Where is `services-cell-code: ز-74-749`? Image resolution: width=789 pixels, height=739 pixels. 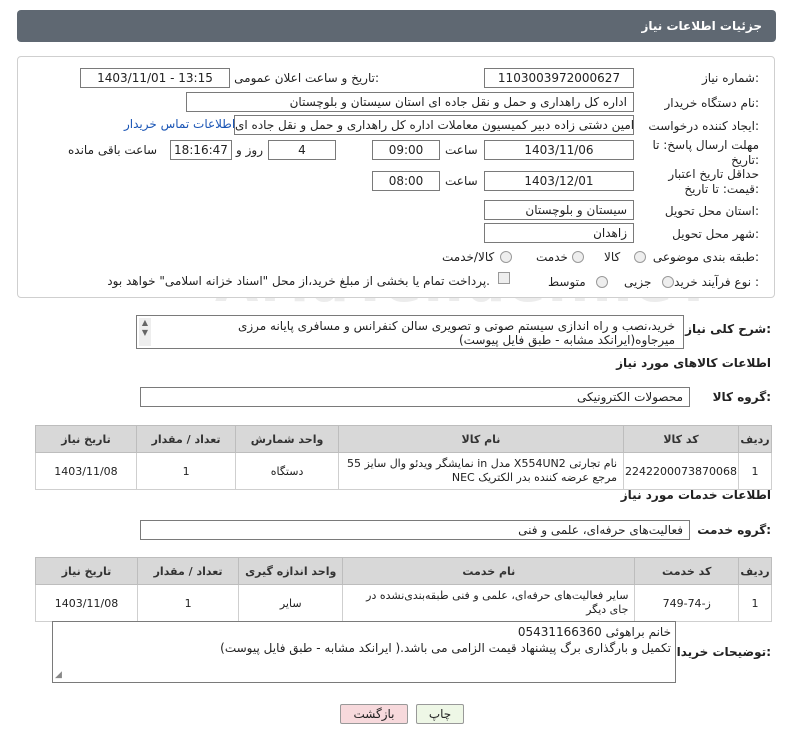 services-cell-code: ز-74-749 is located at coordinates (686, 603).